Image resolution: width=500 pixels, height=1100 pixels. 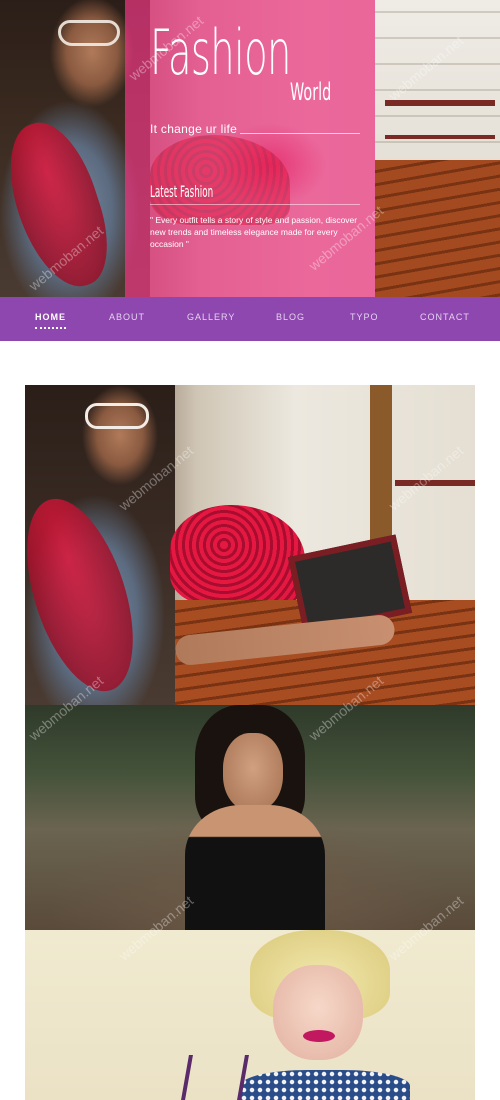 What do you see at coordinates (50, 320) in the screenshot?
I see `nav-home: HOME` at bounding box center [50, 320].